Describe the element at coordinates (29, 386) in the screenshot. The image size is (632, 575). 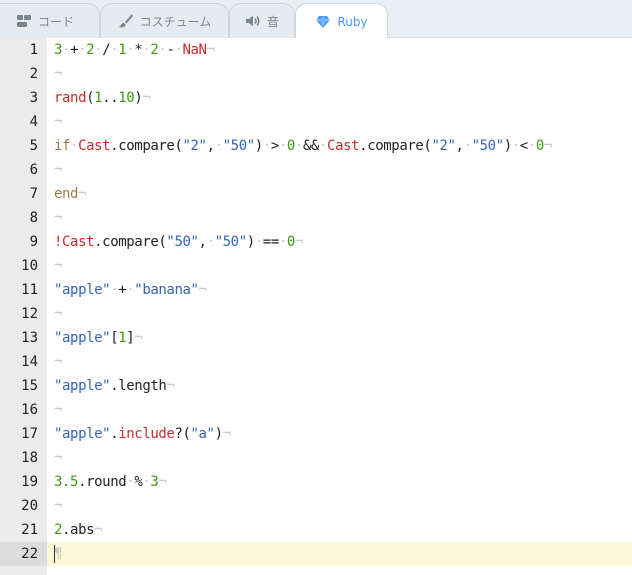
I see `line-number: 15` at that location.